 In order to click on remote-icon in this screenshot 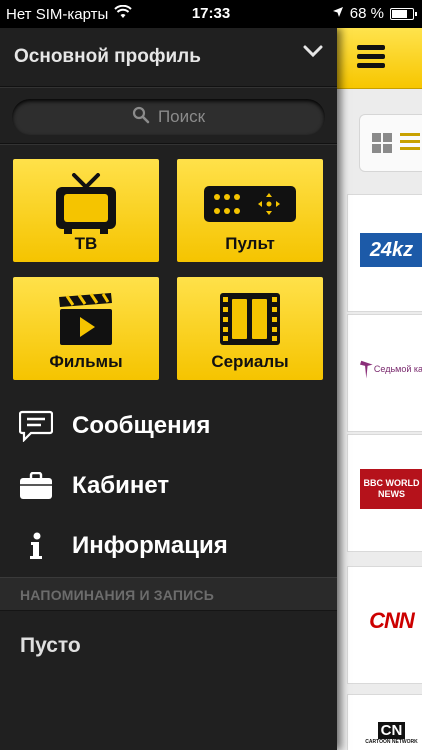, I will do `click(250, 204)`.